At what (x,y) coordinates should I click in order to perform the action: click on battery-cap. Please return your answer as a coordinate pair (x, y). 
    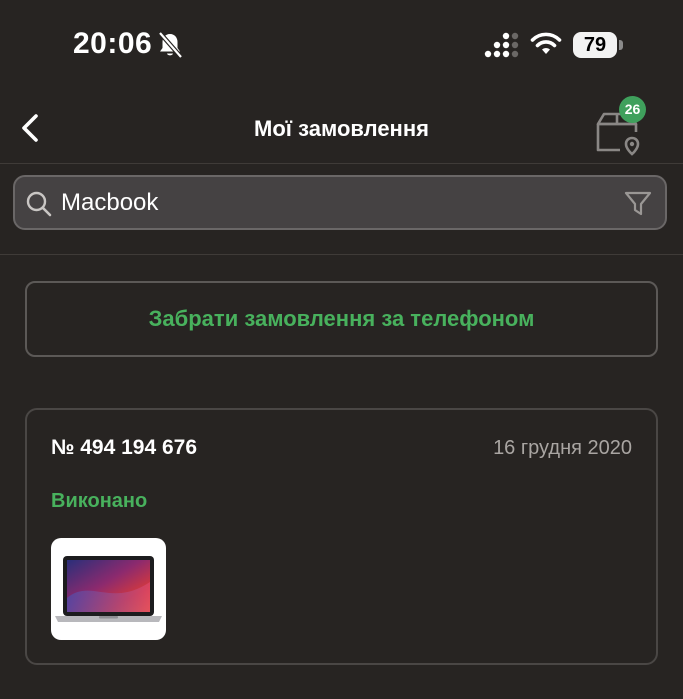
    Looking at the image, I should click on (621, 45).